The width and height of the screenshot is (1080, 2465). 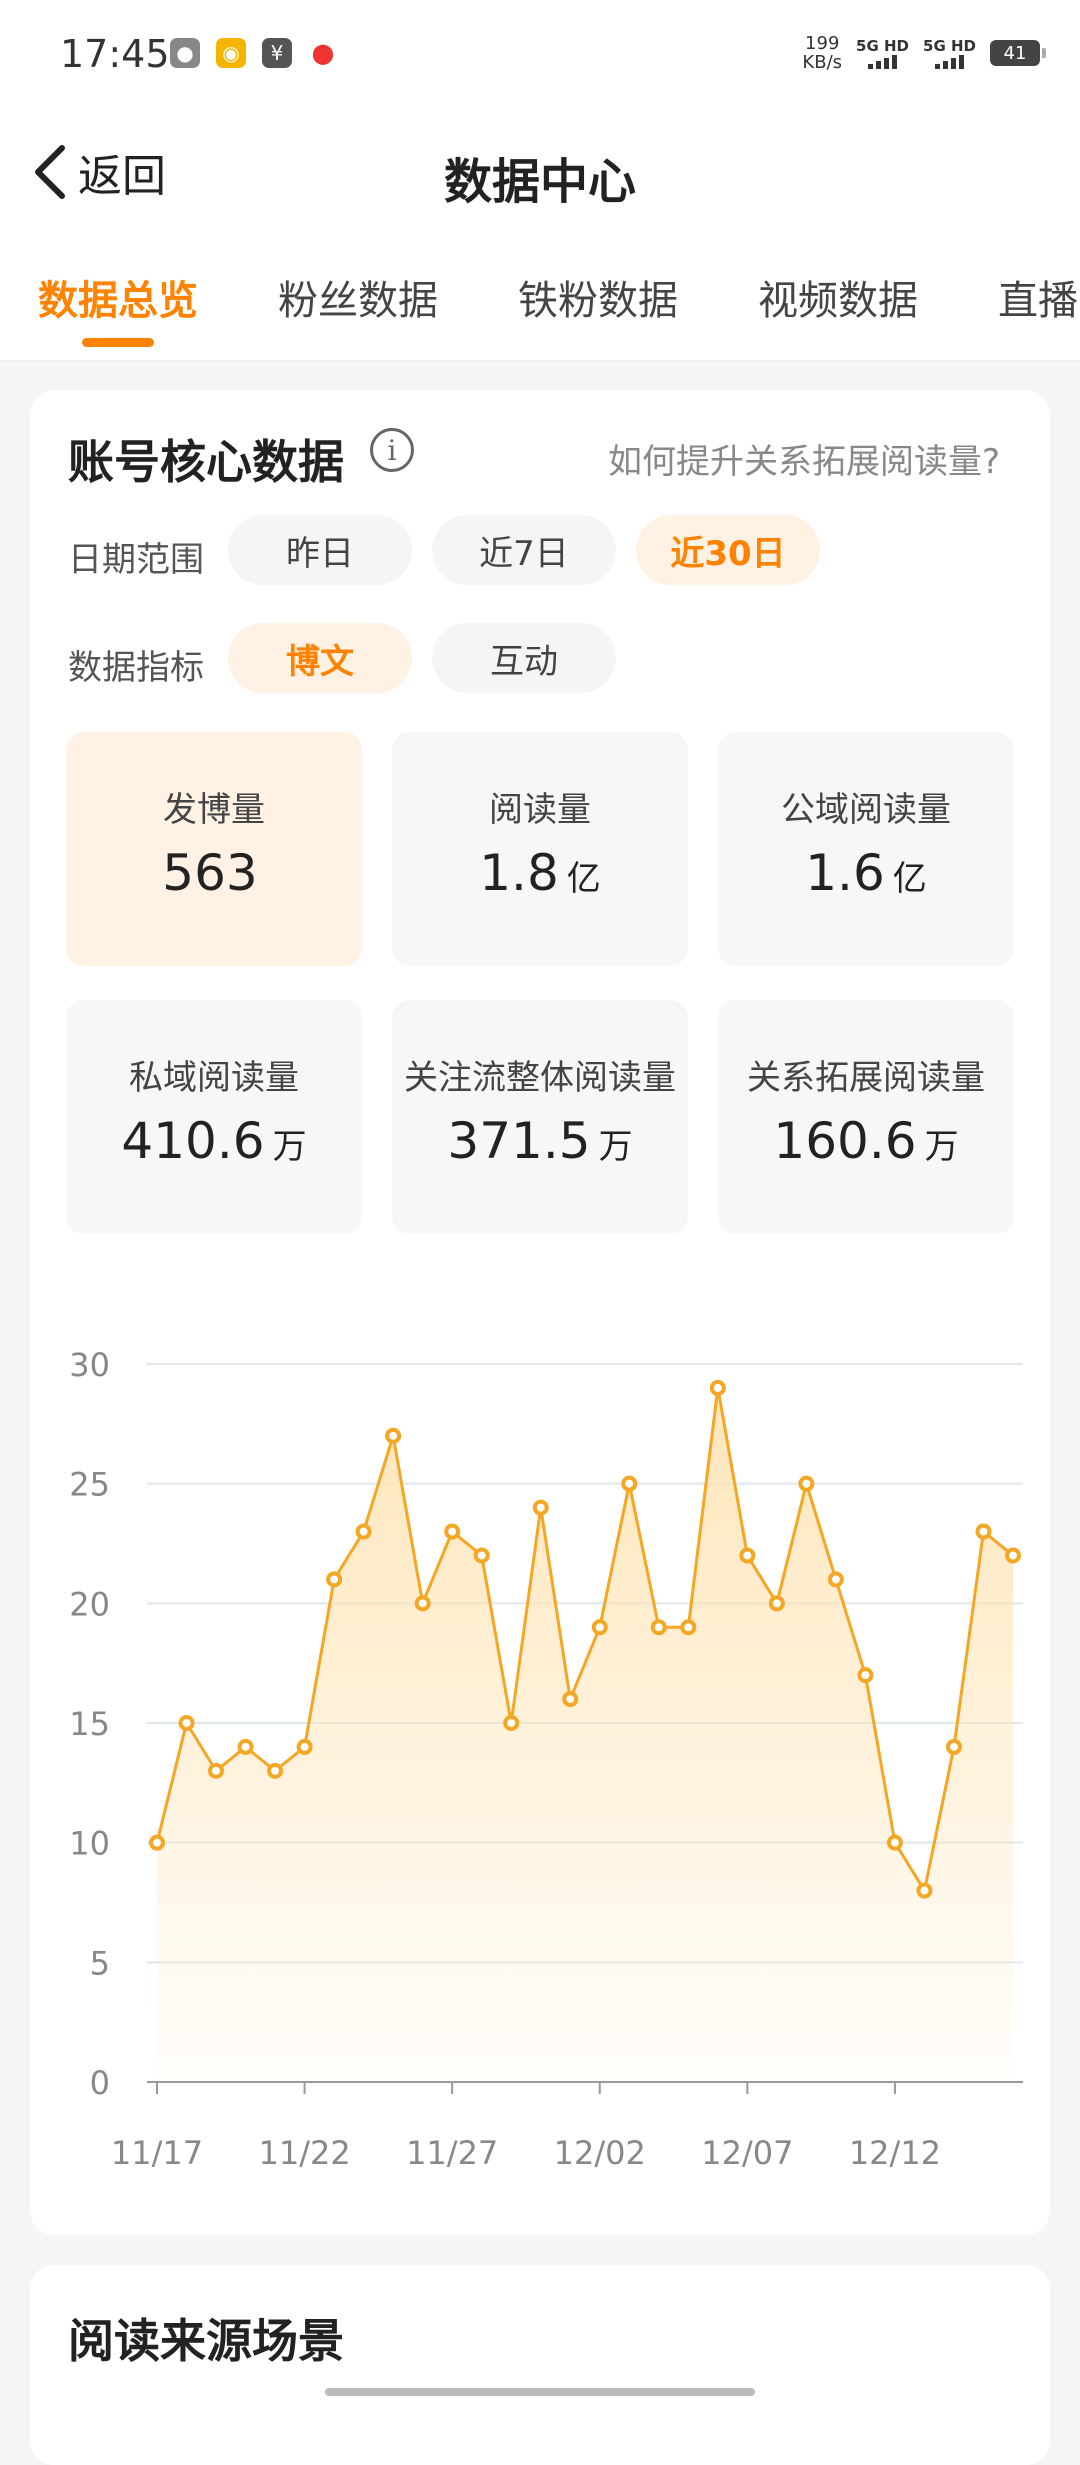 I want to click on metric-value: 1.8 亿, so click(x=540, y=873).